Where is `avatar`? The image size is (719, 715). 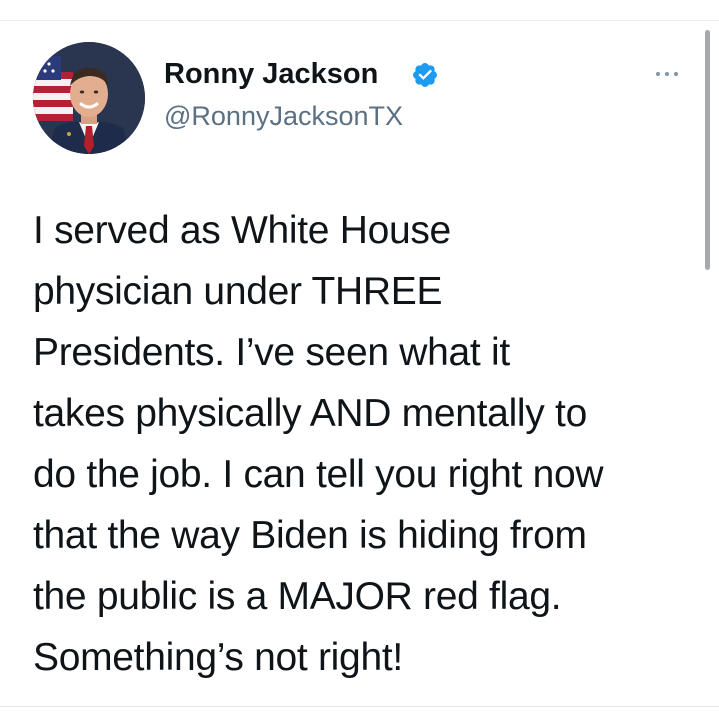 avatar is located at coordinates (89, 98).